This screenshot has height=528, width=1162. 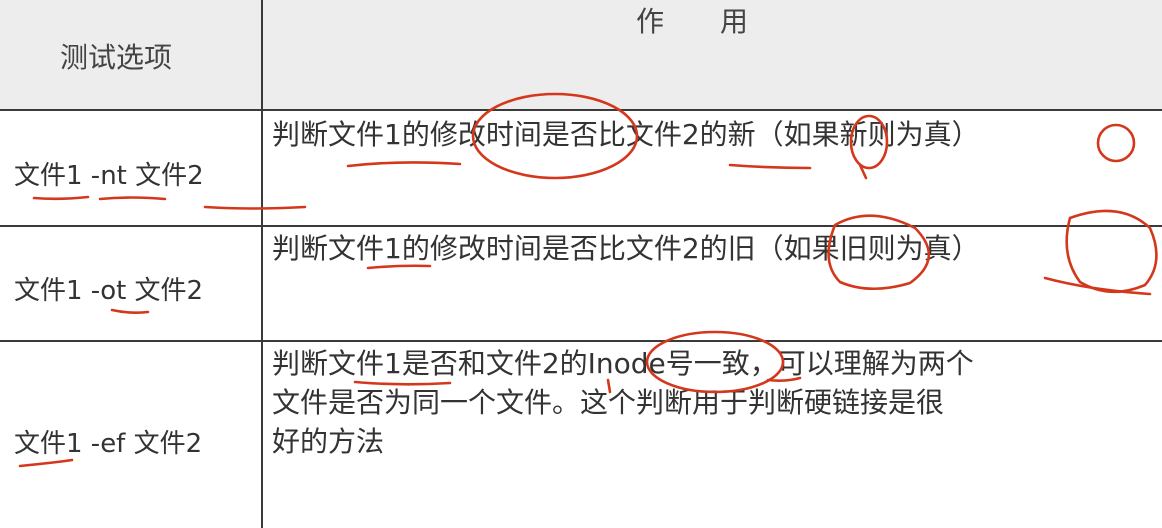 What do you see at coordinates (1097, 286) in the screenshot?
I see `stroke-mark` at bounding box center [1097, 286].